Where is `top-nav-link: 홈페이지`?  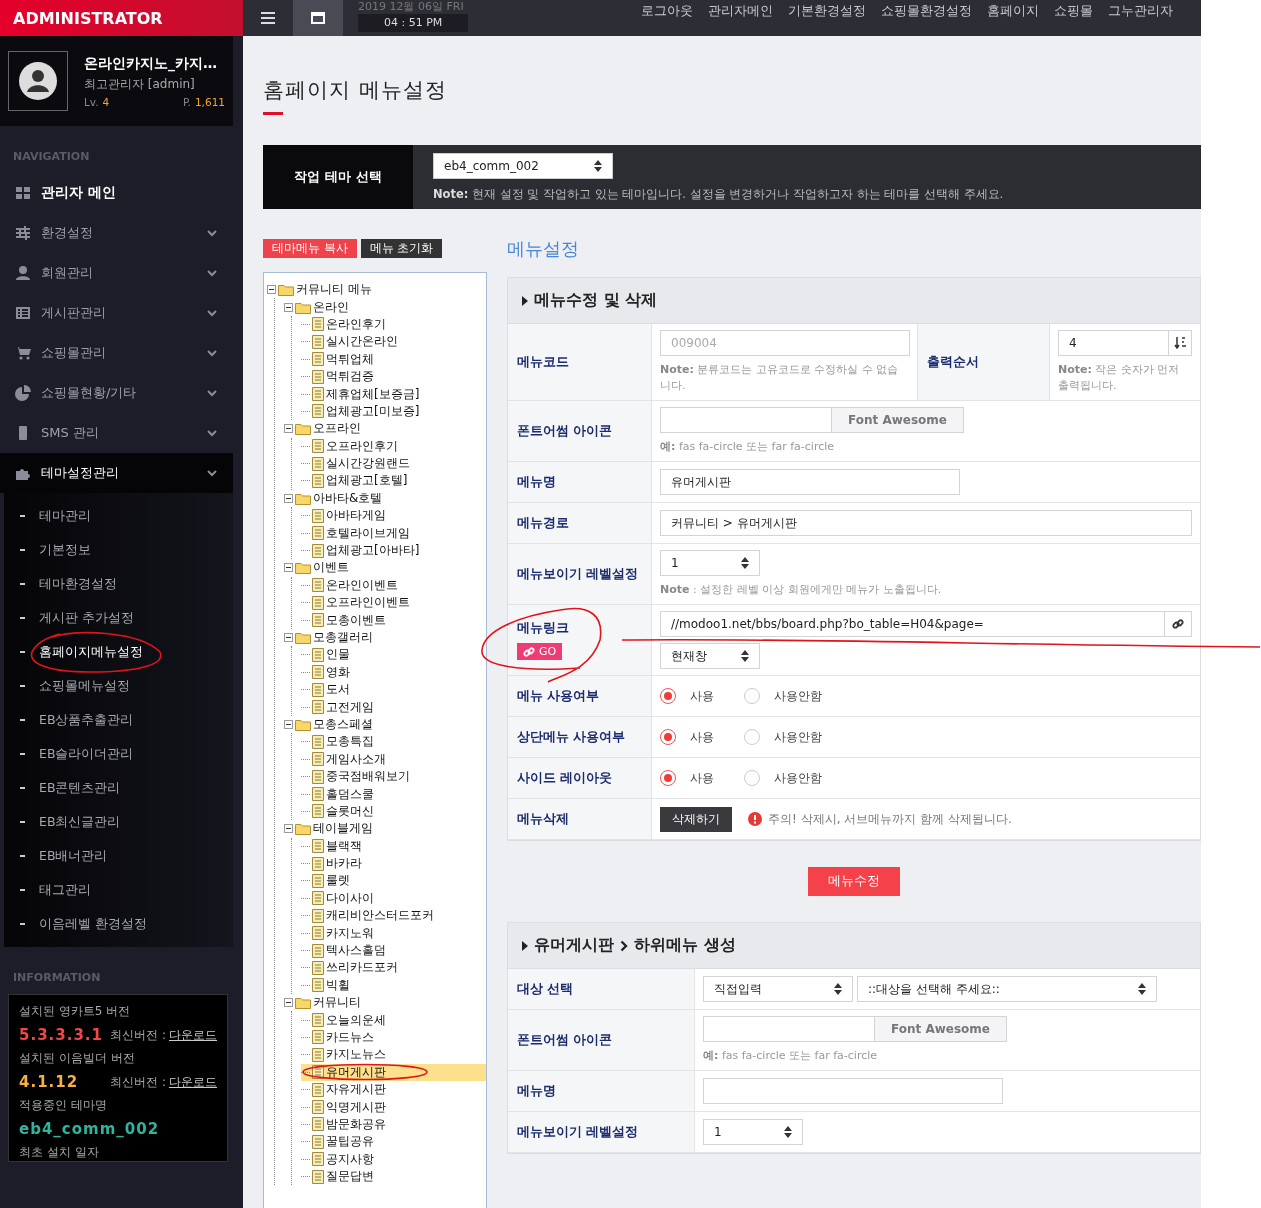 top-nav-link: 홈페이지 is located at coordinates (1013, 11).